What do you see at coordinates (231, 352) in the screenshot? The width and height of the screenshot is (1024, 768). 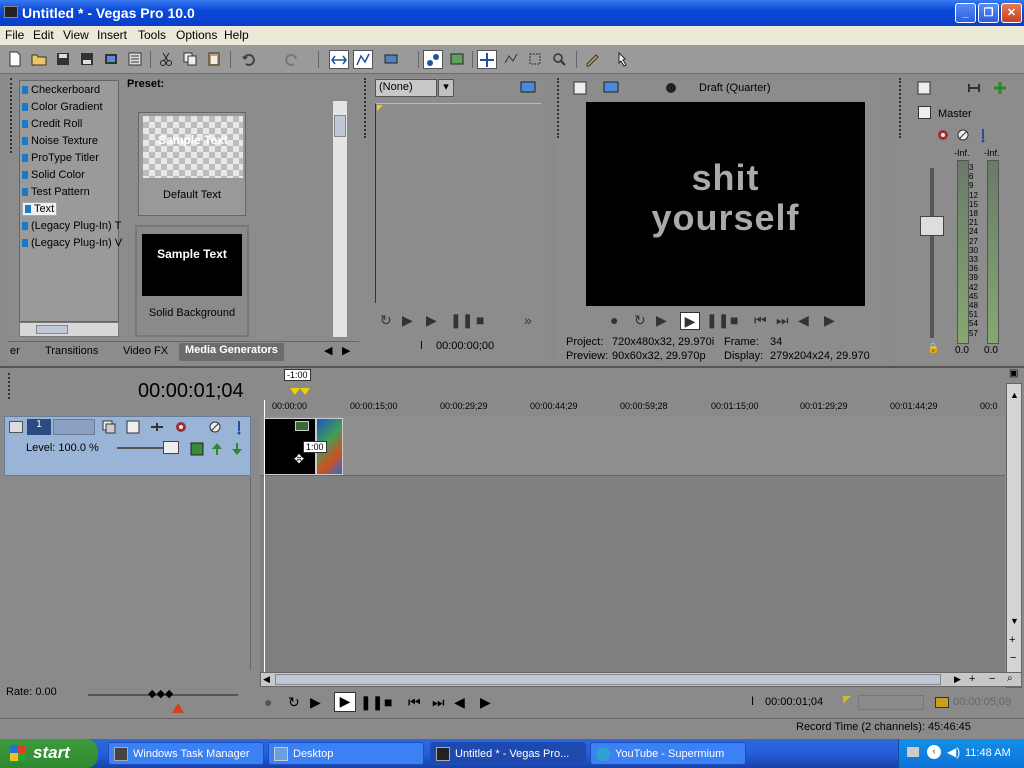 I see `tab-media-generators: Media Generators` at bounding box center [231, 352].